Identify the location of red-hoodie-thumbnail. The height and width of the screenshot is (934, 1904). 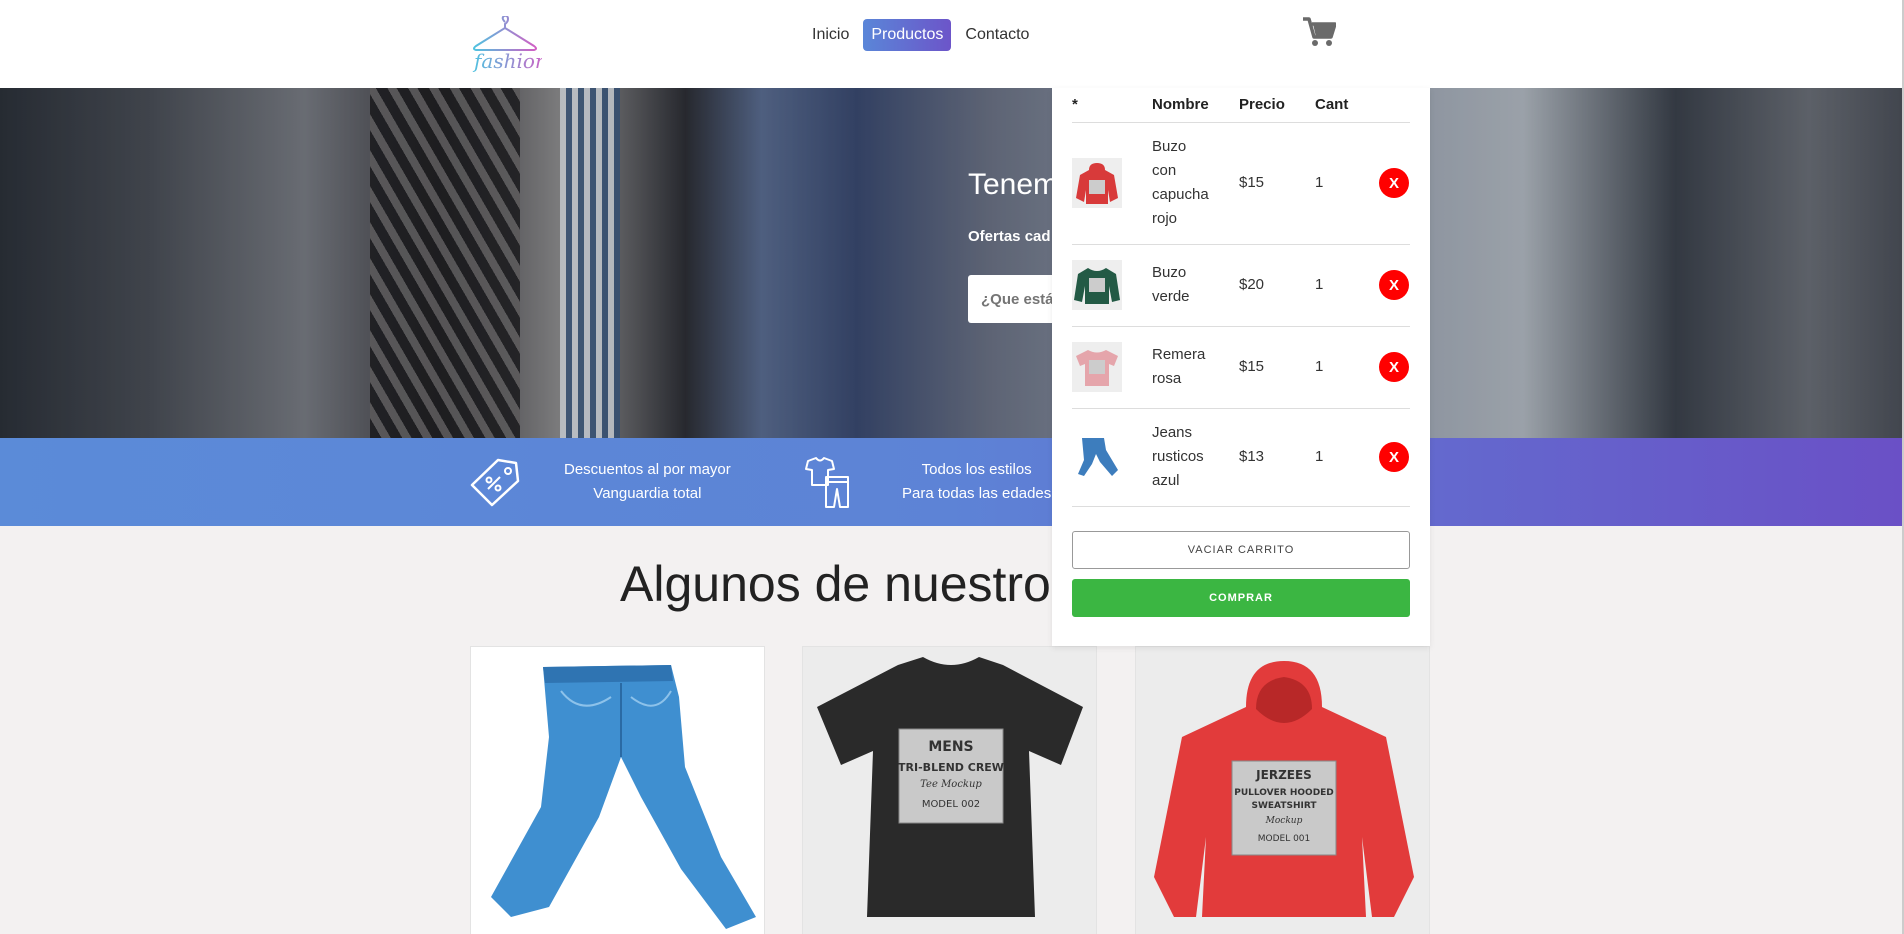
(1097, 183).